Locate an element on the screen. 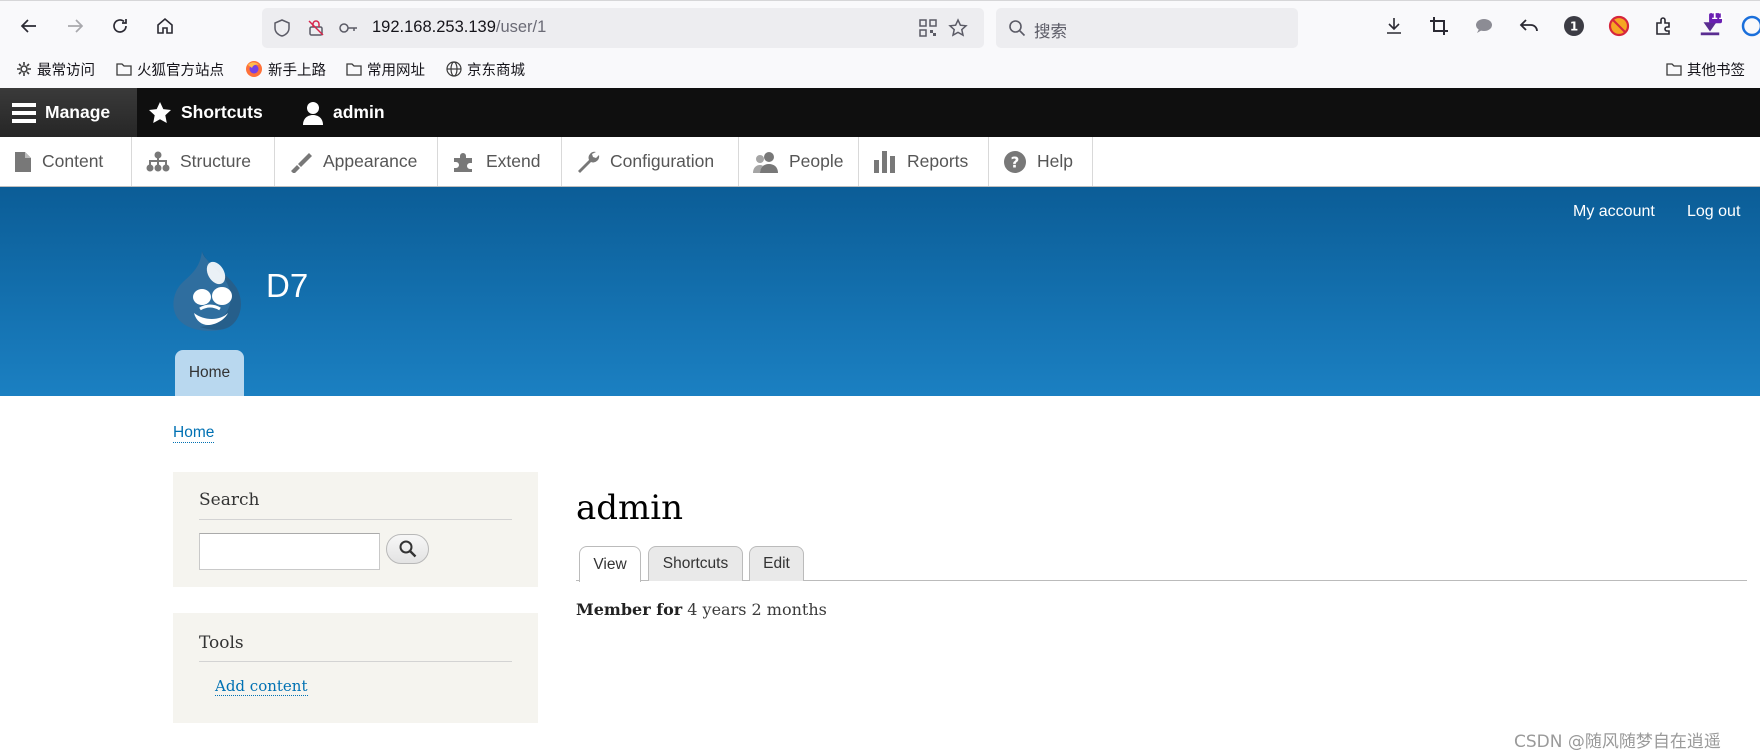 The image size is (1760, 756). help-icon: ? is located at coordinates (1015, 161).